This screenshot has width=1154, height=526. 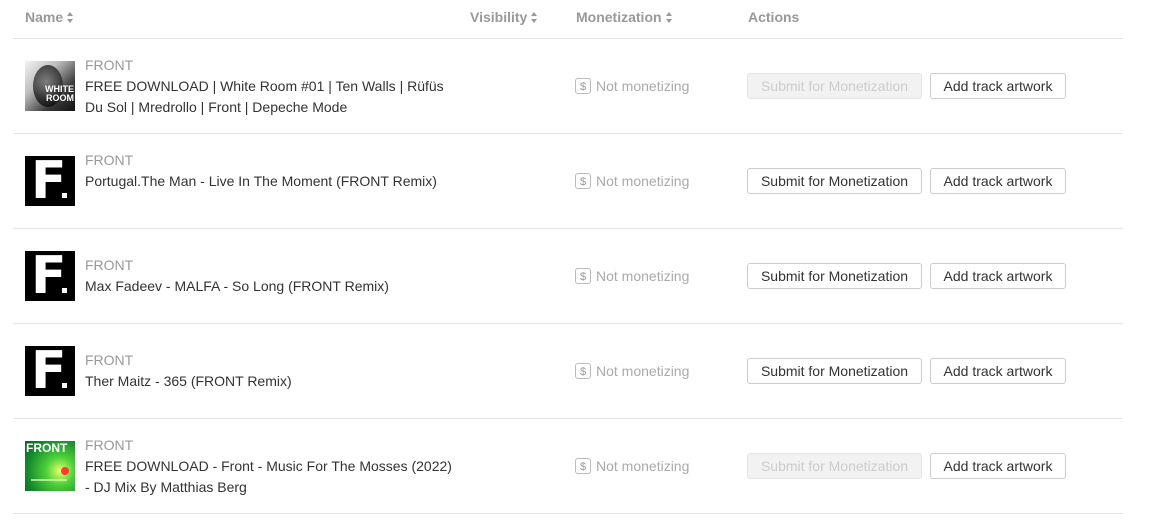 I want to click on divider, so click(x=568, y=513).